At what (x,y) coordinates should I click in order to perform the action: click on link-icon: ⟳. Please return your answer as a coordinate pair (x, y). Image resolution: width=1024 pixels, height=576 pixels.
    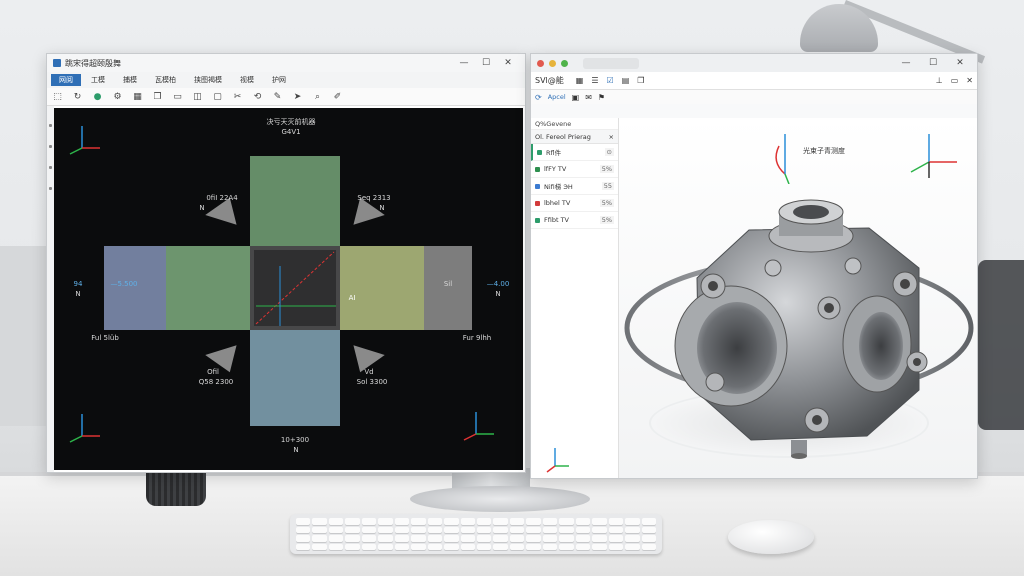
    Looking at the image, I should click on (538, 97).